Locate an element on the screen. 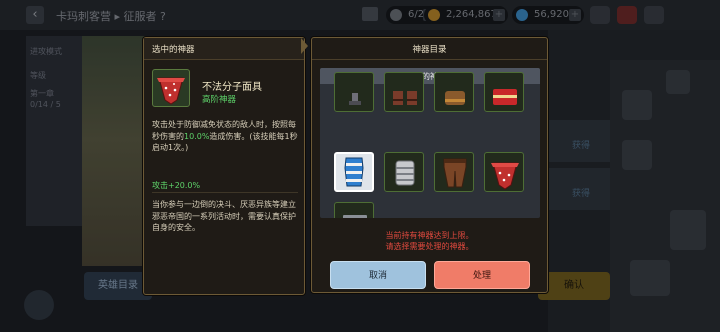  armguard-icon is located at coordinates (405, 173).